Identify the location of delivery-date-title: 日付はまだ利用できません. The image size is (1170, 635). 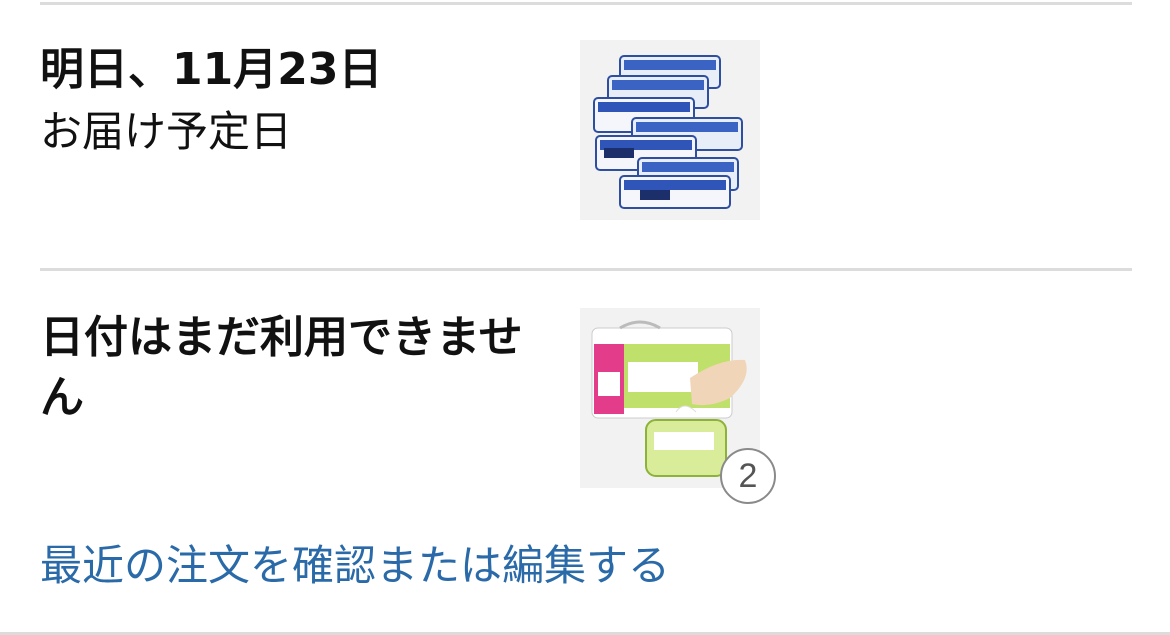
(281, 367).